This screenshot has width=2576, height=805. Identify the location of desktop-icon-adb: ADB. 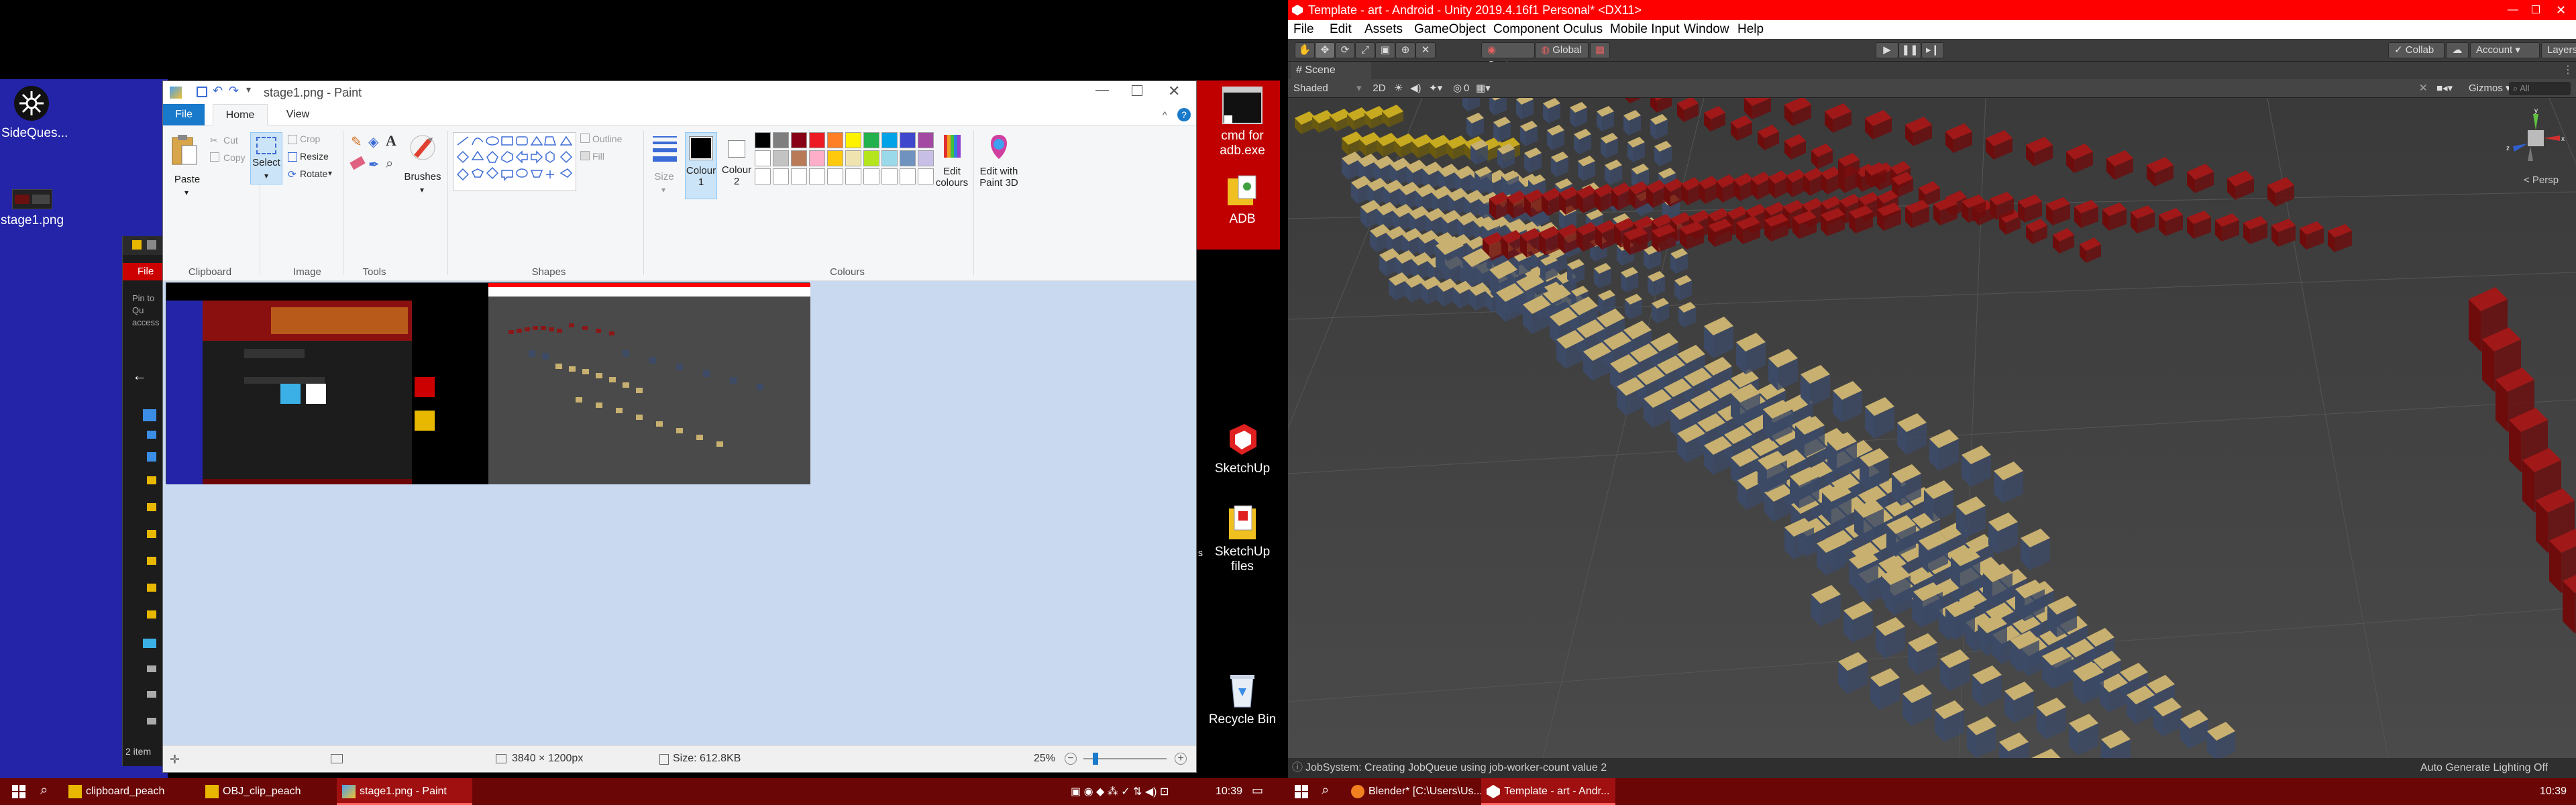
(1242, 200).